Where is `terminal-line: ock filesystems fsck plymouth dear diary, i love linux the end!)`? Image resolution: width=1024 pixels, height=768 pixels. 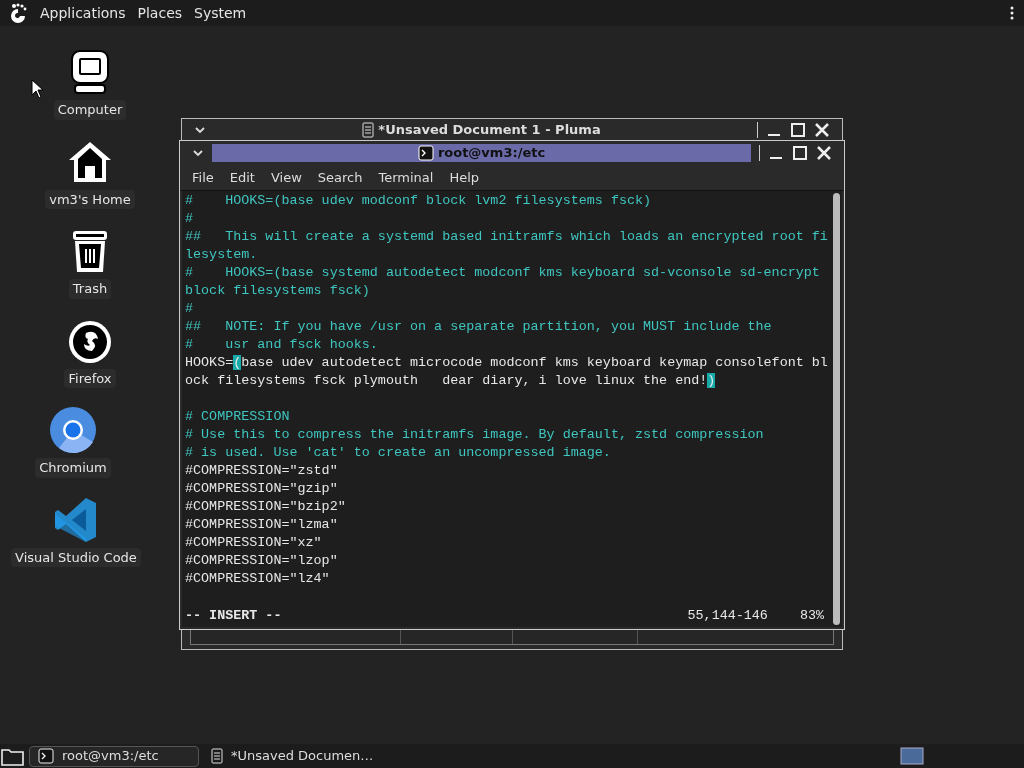
terminal-line: ock filesystems fsck plymouth dear diary, i love linux the end!) is located at coordinates (450, 381).